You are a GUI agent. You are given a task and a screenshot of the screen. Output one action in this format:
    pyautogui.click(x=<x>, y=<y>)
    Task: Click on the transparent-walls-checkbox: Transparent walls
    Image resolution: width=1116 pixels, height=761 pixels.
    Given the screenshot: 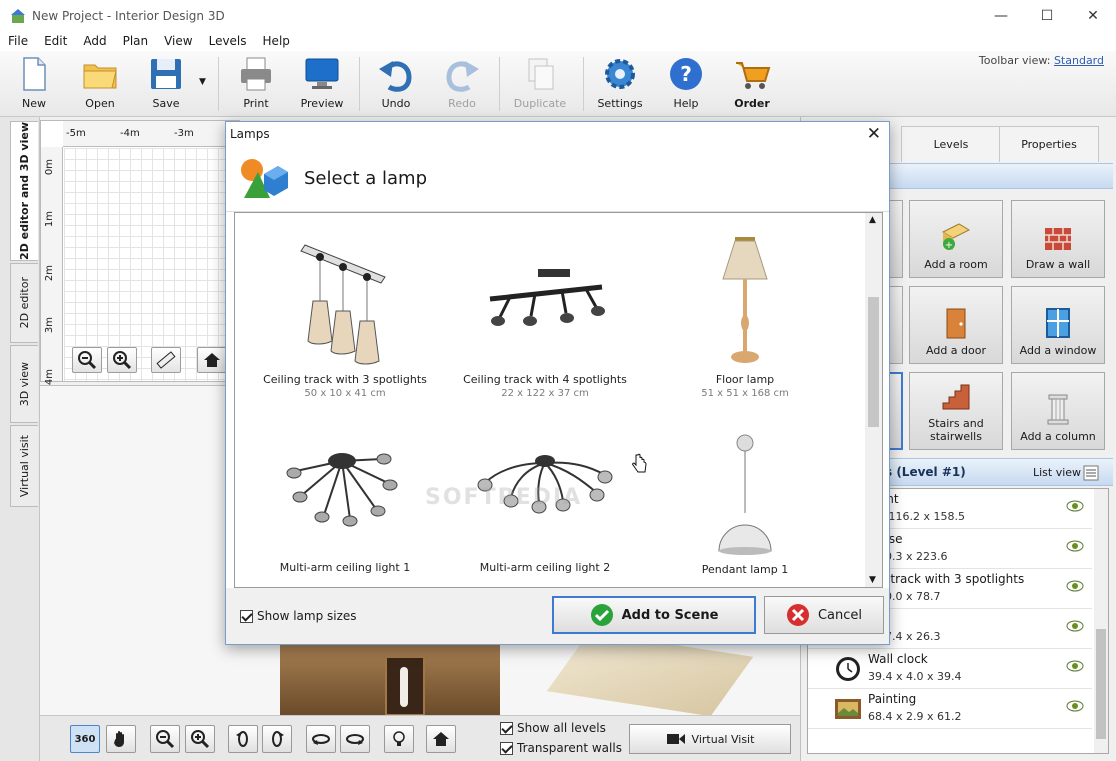 What is the action you would take?
    pyautogui.click(x=561, y=748)
    